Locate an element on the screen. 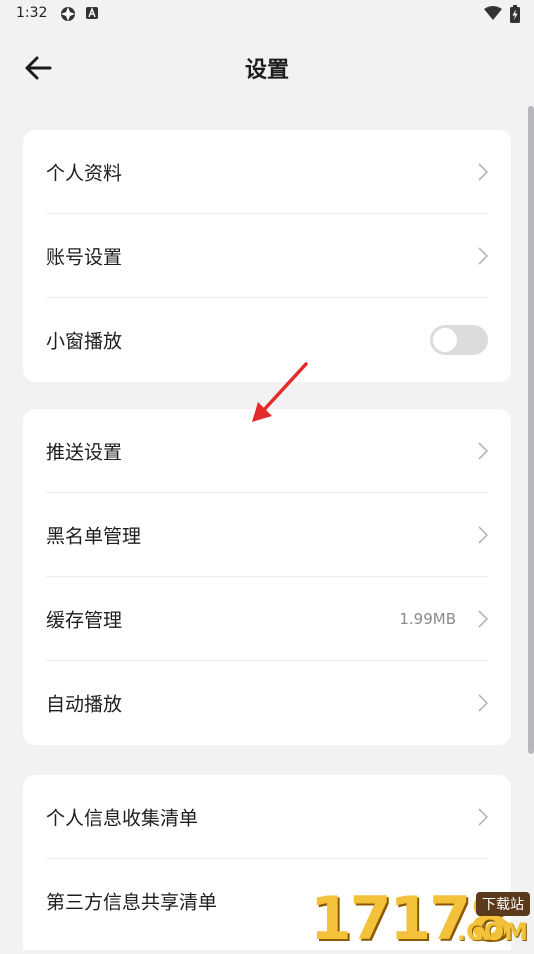  mini-window-toggle is located at coordinates (459, 340).